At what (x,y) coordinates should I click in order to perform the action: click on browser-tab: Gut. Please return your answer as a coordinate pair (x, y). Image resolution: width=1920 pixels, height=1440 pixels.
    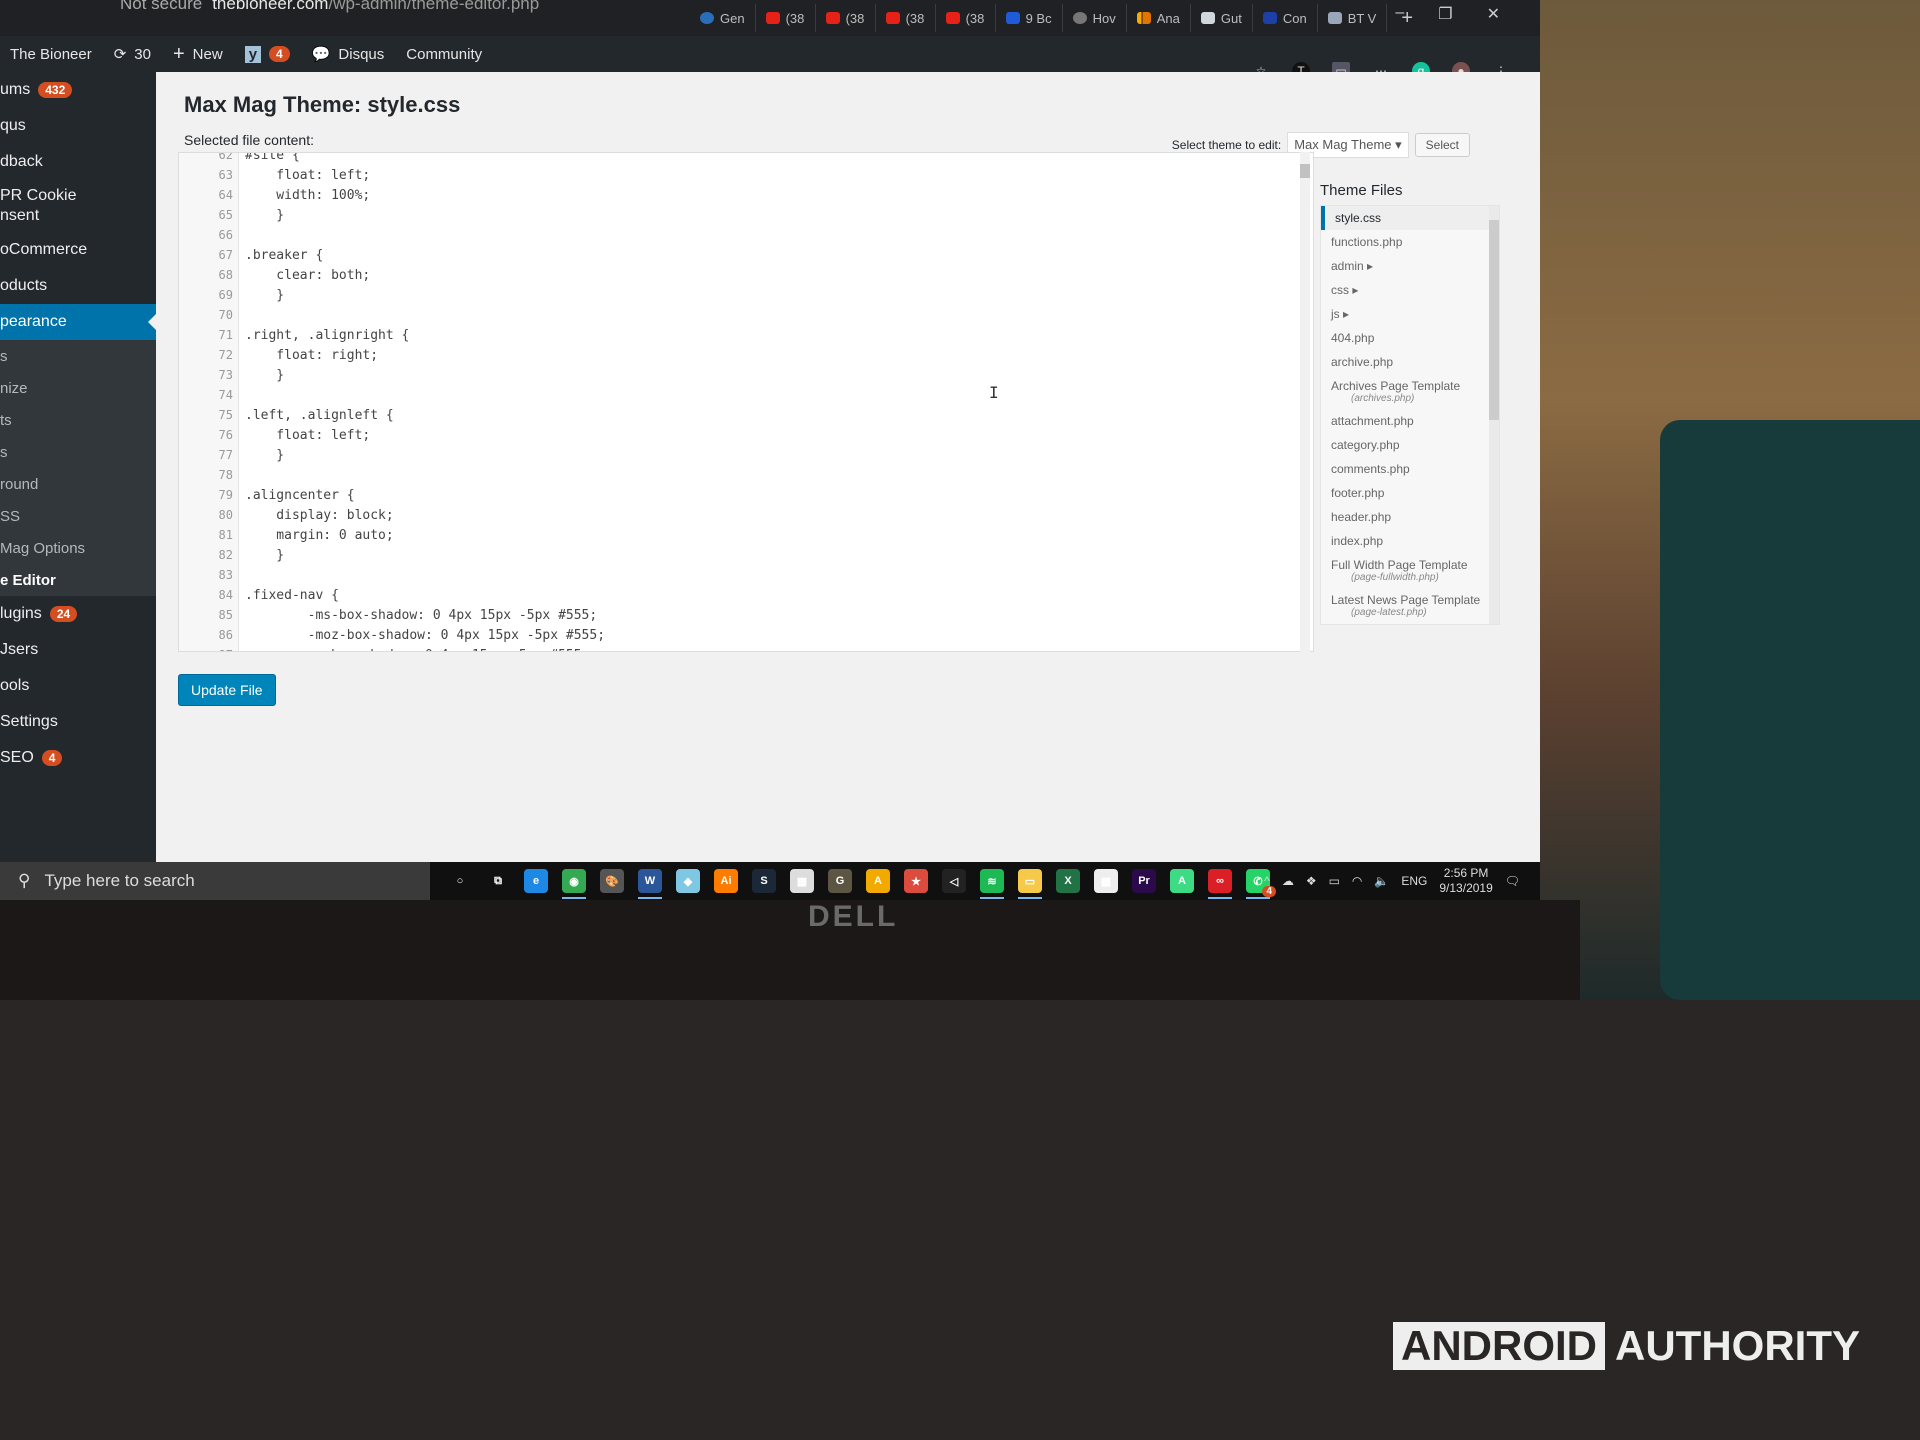
    Looking at the image, I should click on (1222, 18).